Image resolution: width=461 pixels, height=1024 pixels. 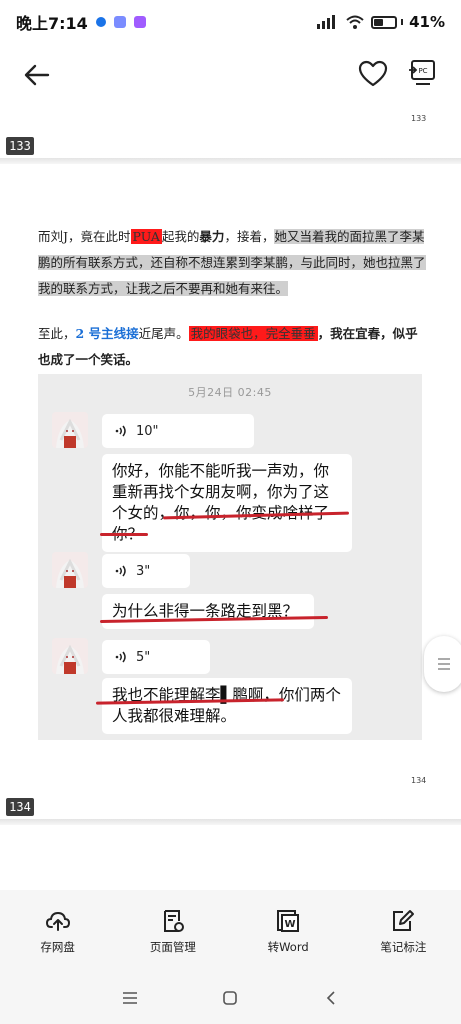 What do you see at coordinates (156, 657) in the screenshot?
I see `voice-message: 5"` at bounding box center [156, 657].